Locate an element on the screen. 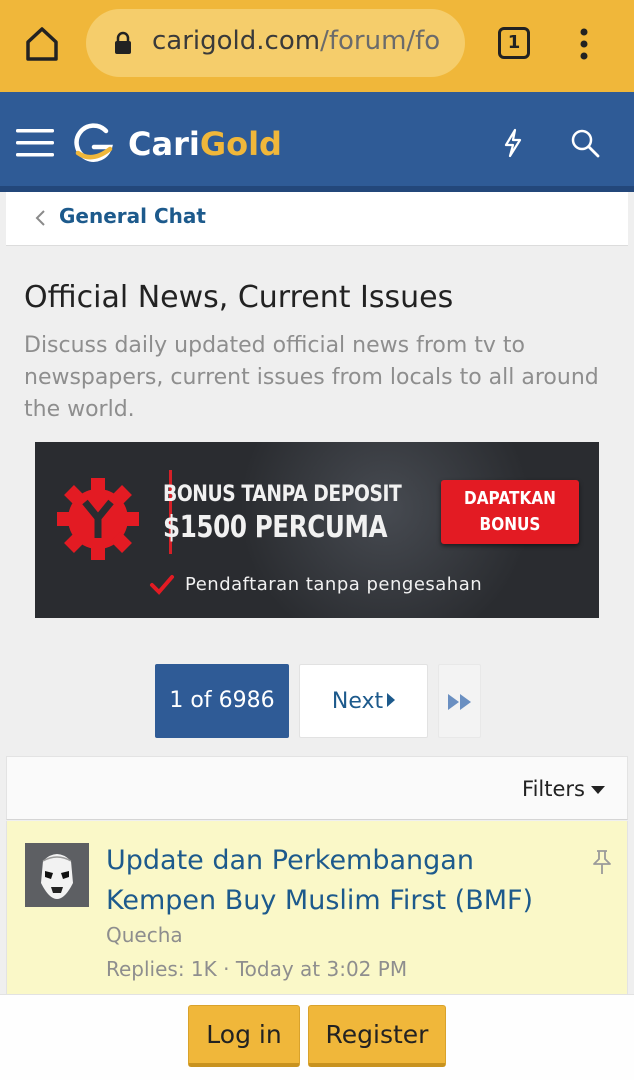  thumbtack-icon is located at coordinates (602, 862).